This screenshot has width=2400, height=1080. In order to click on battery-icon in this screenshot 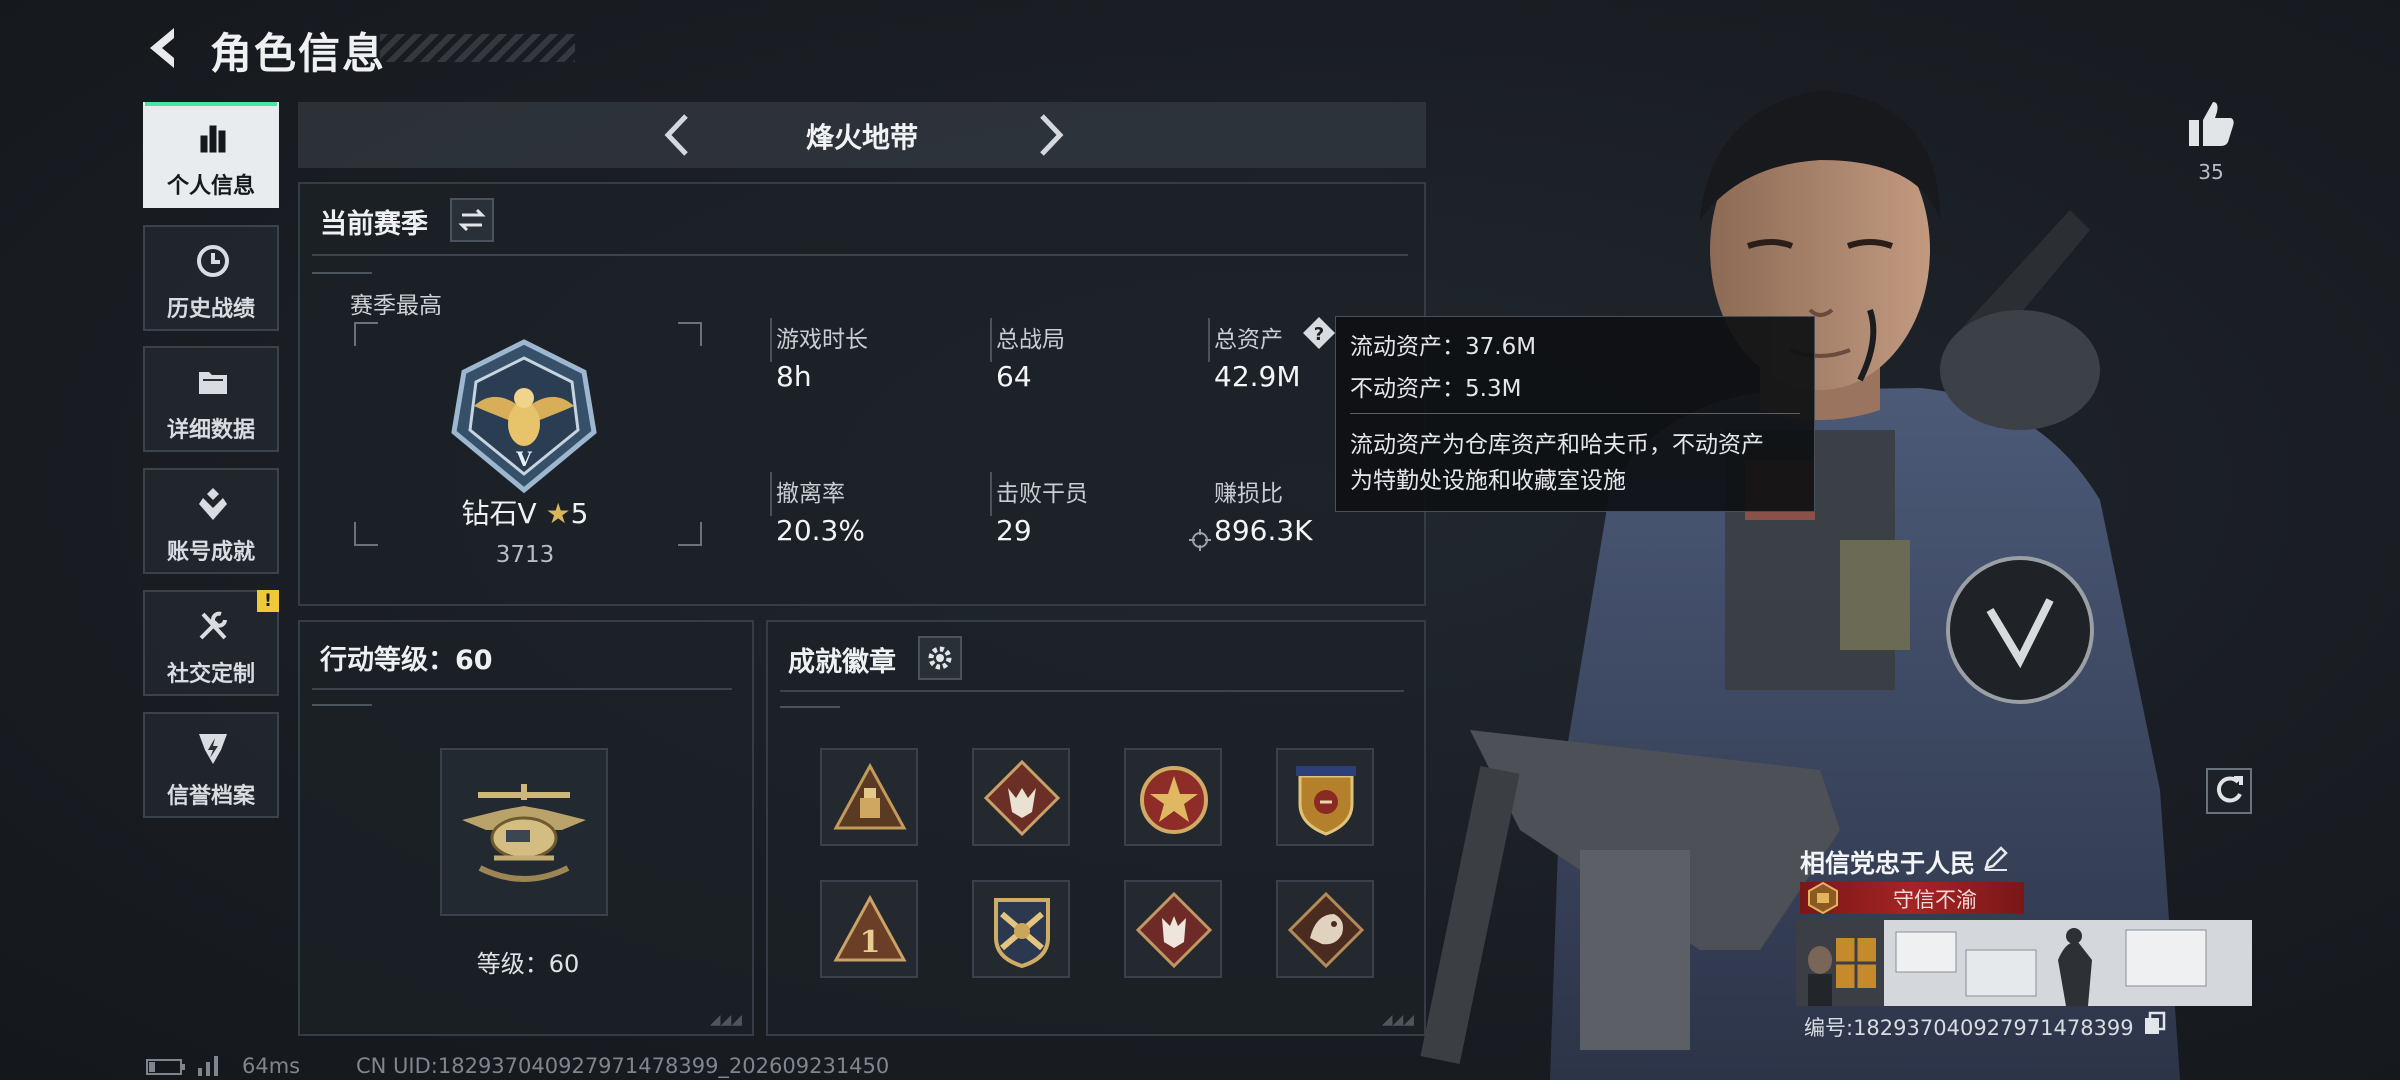, I will do `click(165, 1067)`.